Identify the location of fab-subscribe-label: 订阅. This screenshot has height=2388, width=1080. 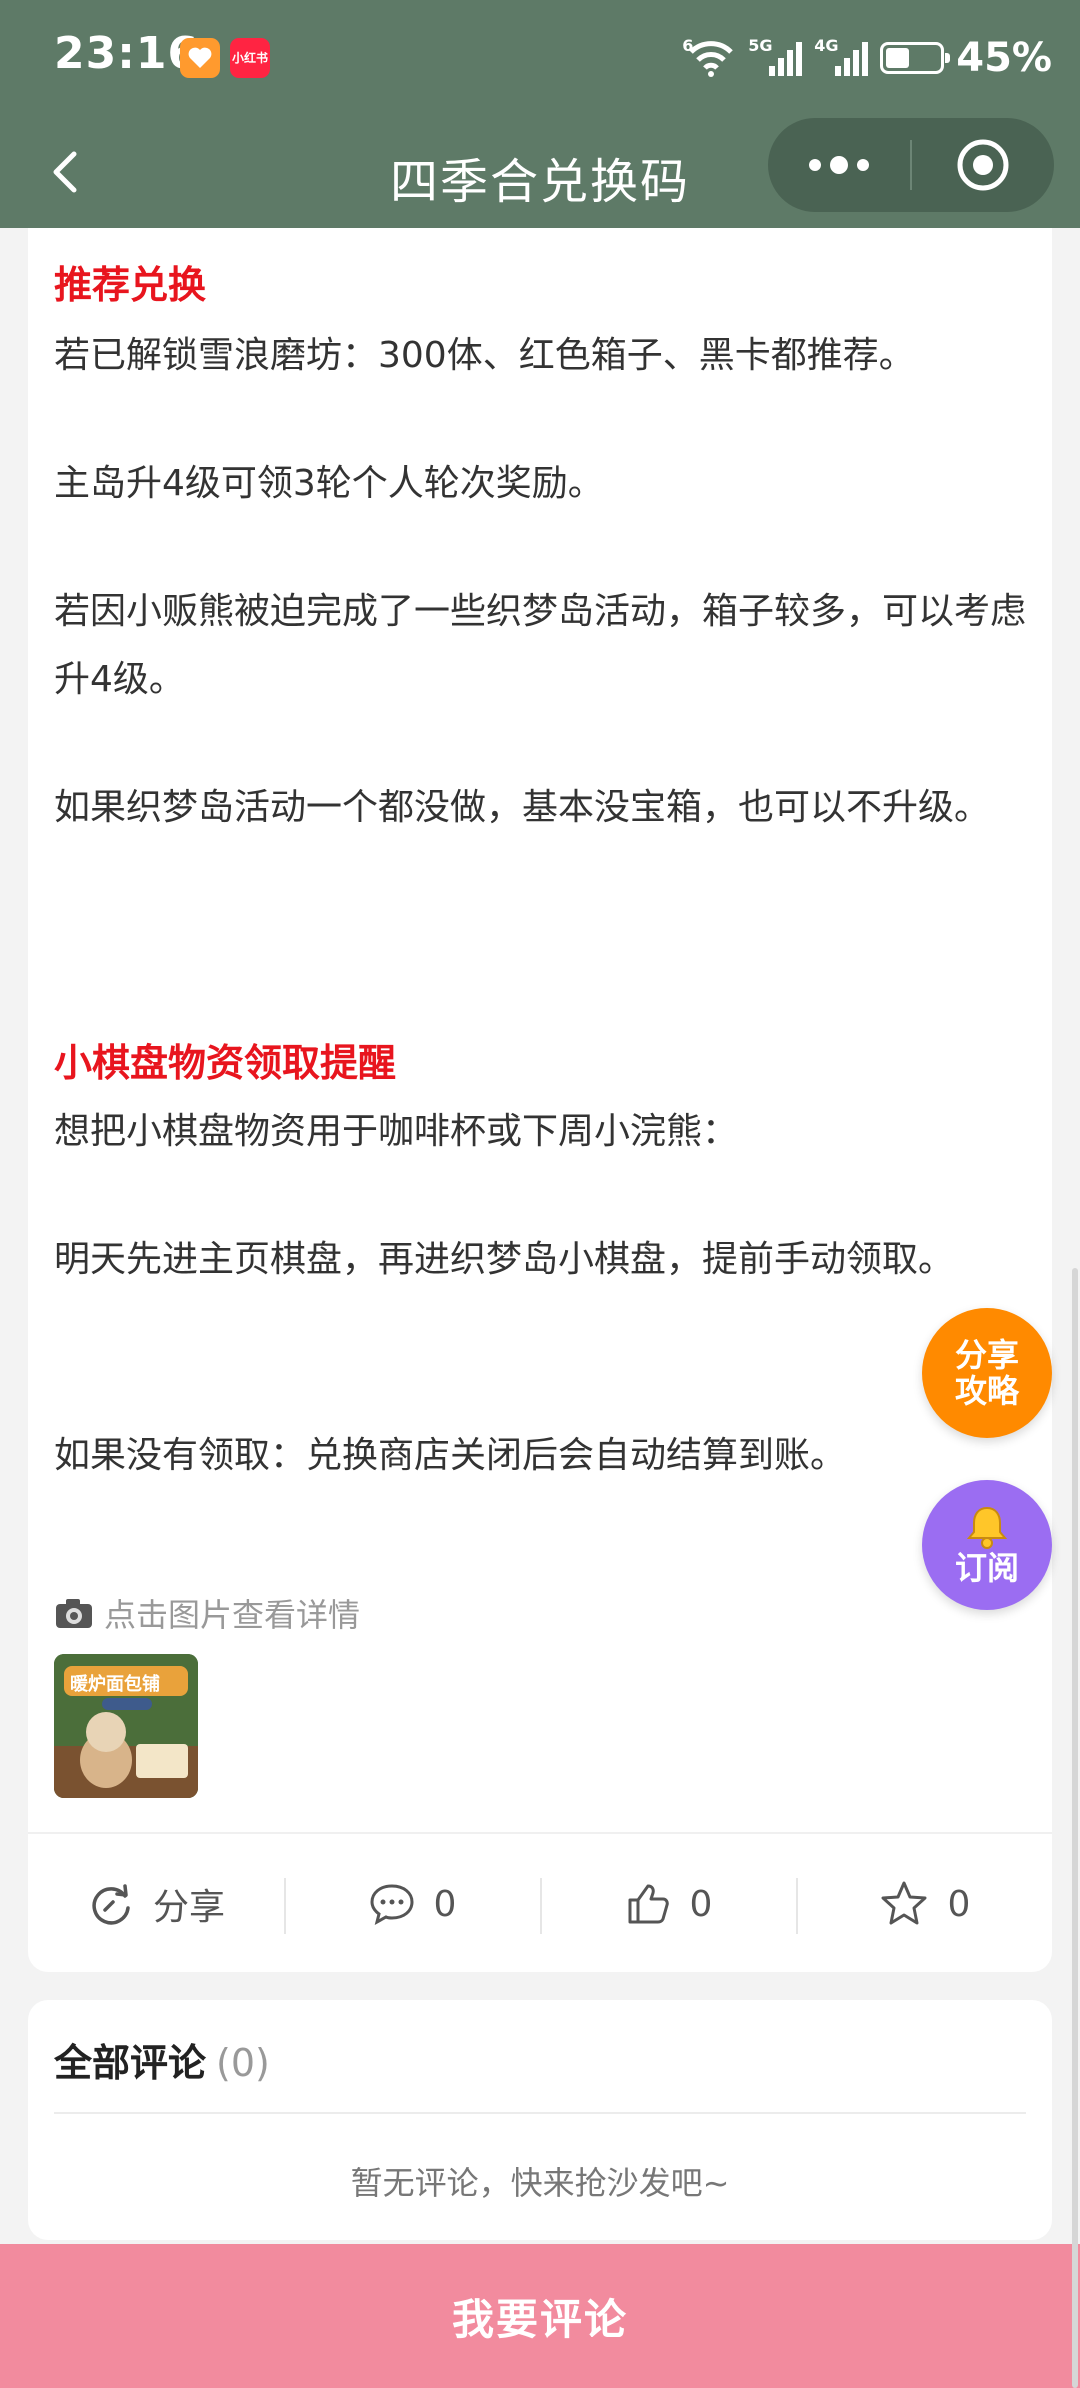
(986, 1568).